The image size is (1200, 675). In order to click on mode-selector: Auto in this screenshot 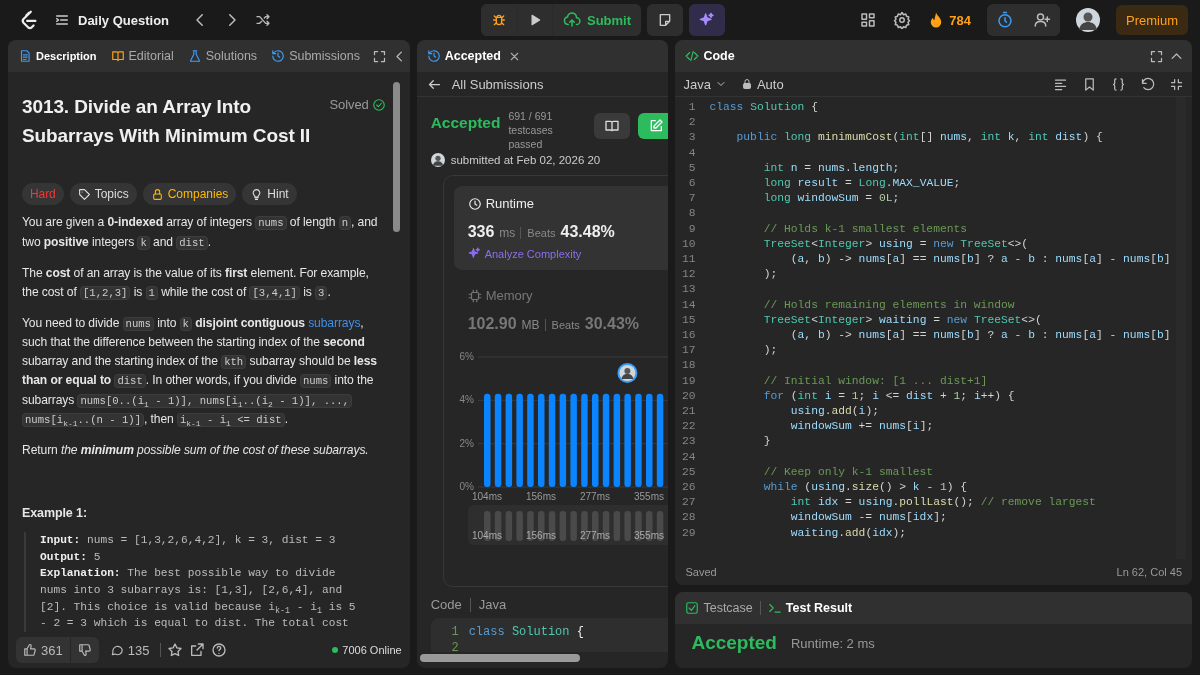, I will do `click(762, 84)`.